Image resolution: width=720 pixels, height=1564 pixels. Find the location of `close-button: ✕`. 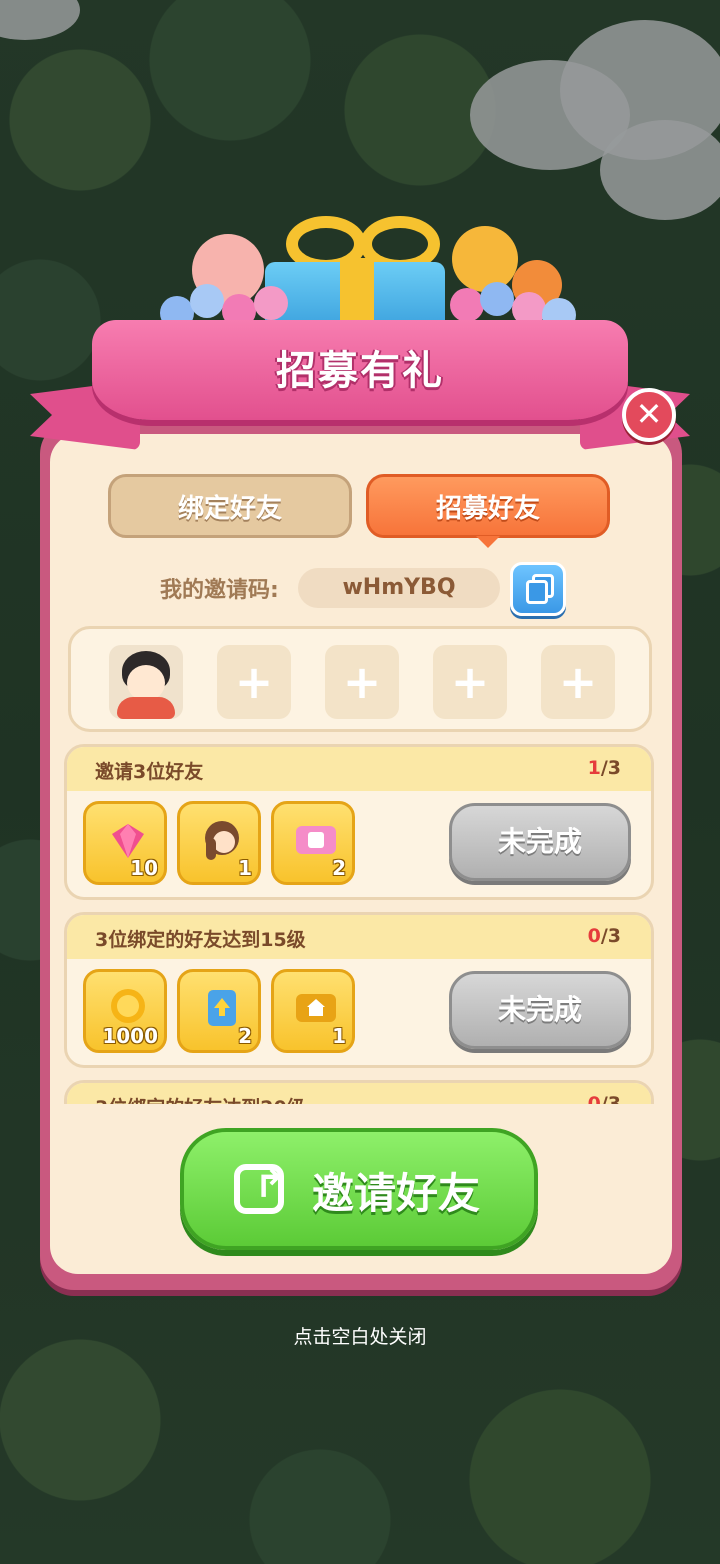

close-button: ✕ is located at coordinates (649, 415).